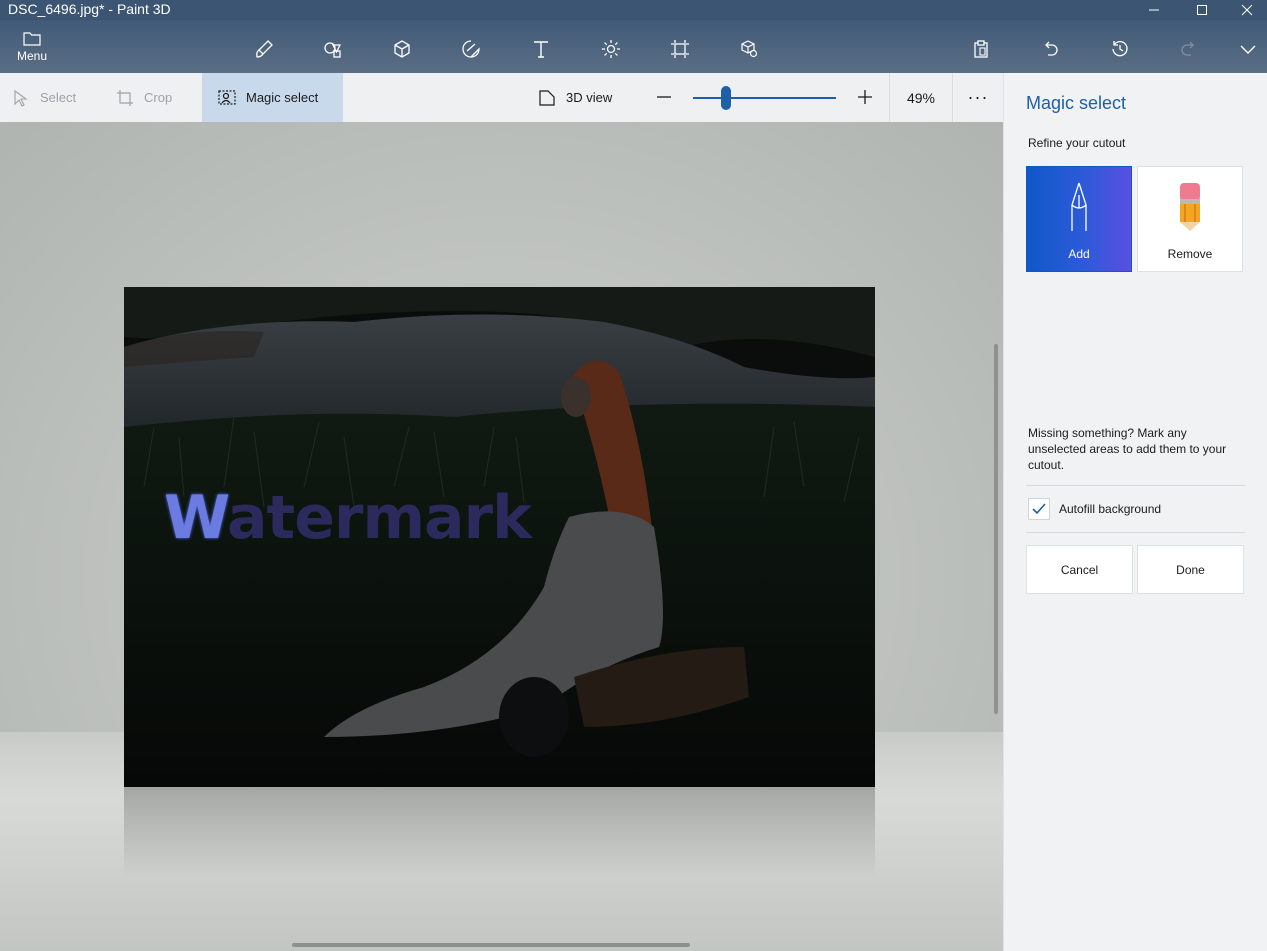 The image size is (1267, 951). What do you see at coordinates (1050, 49) in the screenshot?
I see `undo-icon` at bounding box center [1050, 49].